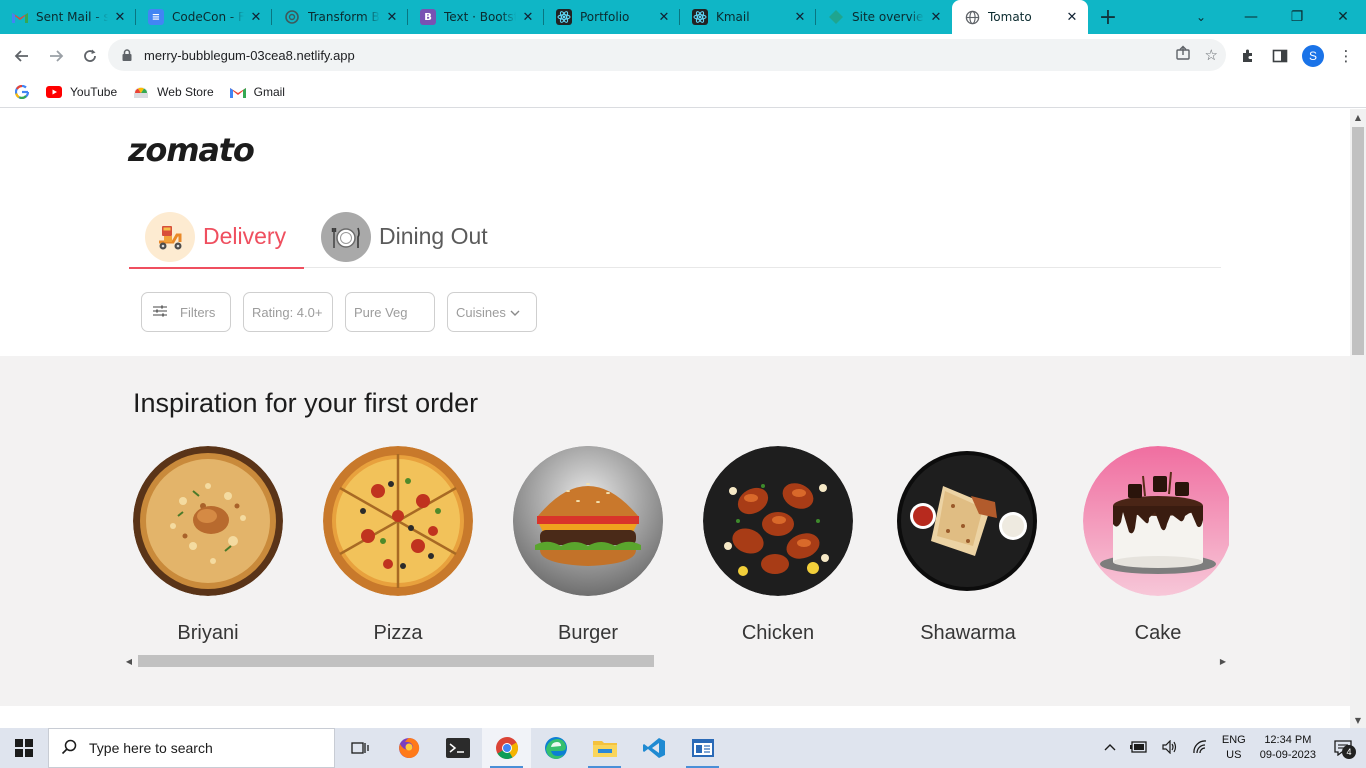  What do you see at coordinates (398, 551) in the screenshot?
I see `food-item: Pizza` at bounding box center [398, 551].